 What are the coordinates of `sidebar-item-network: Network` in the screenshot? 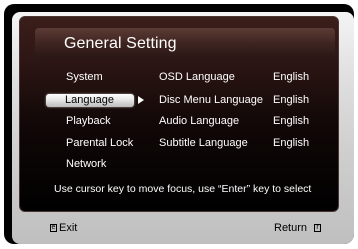 It's located at (86, 164).